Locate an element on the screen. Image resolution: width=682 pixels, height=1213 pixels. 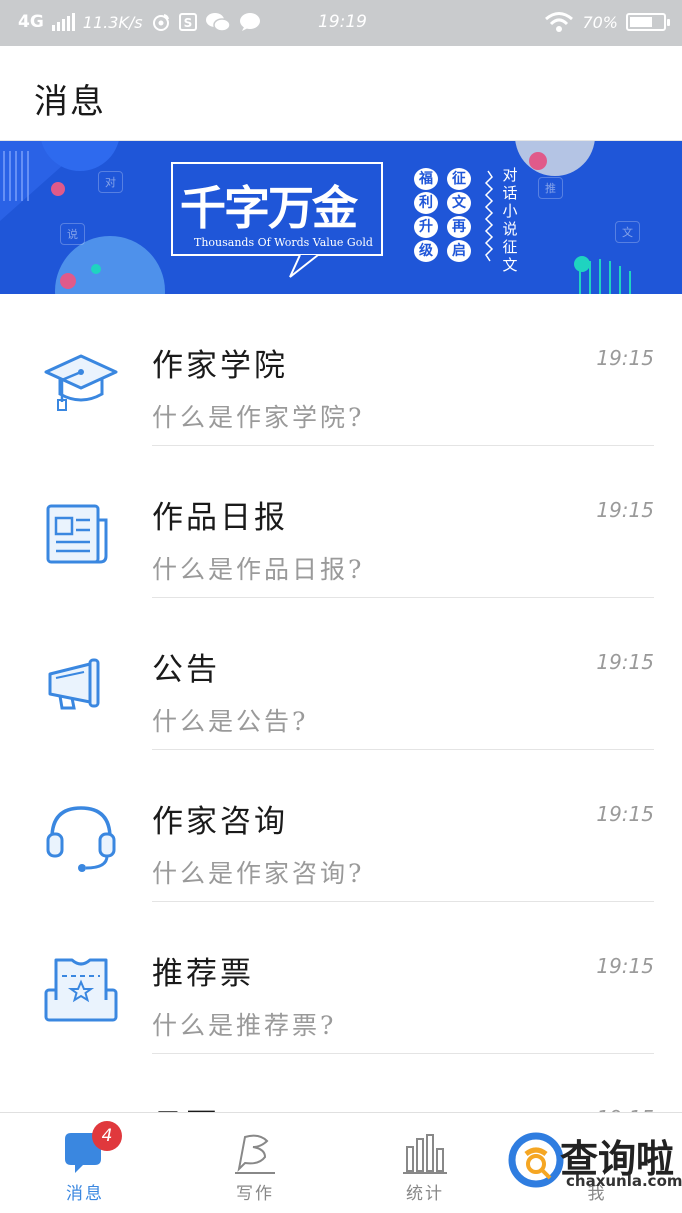
message-title: 推荐票 is located at coordinates (203, 974).